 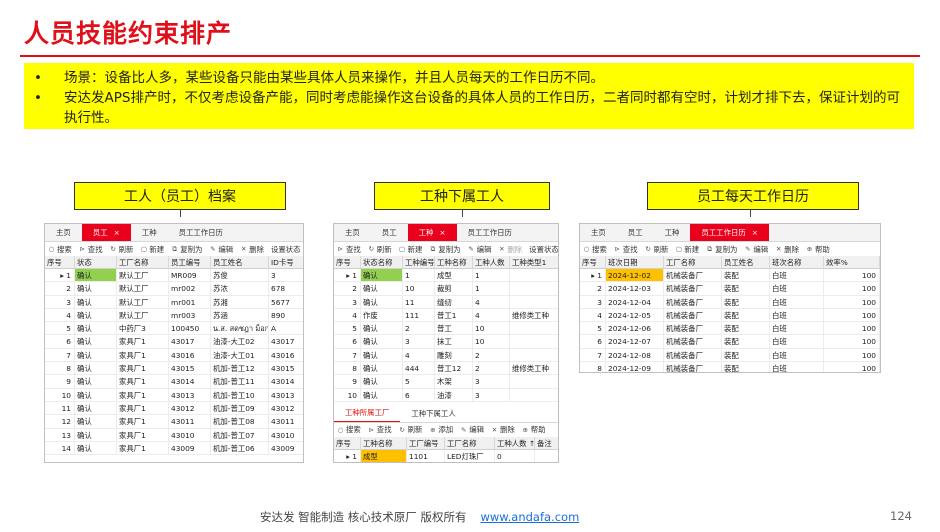 What do you see at coordinates (454, 276) in the screenshot?
I see `table-cell: 成型` at bounding box center [454, 276].